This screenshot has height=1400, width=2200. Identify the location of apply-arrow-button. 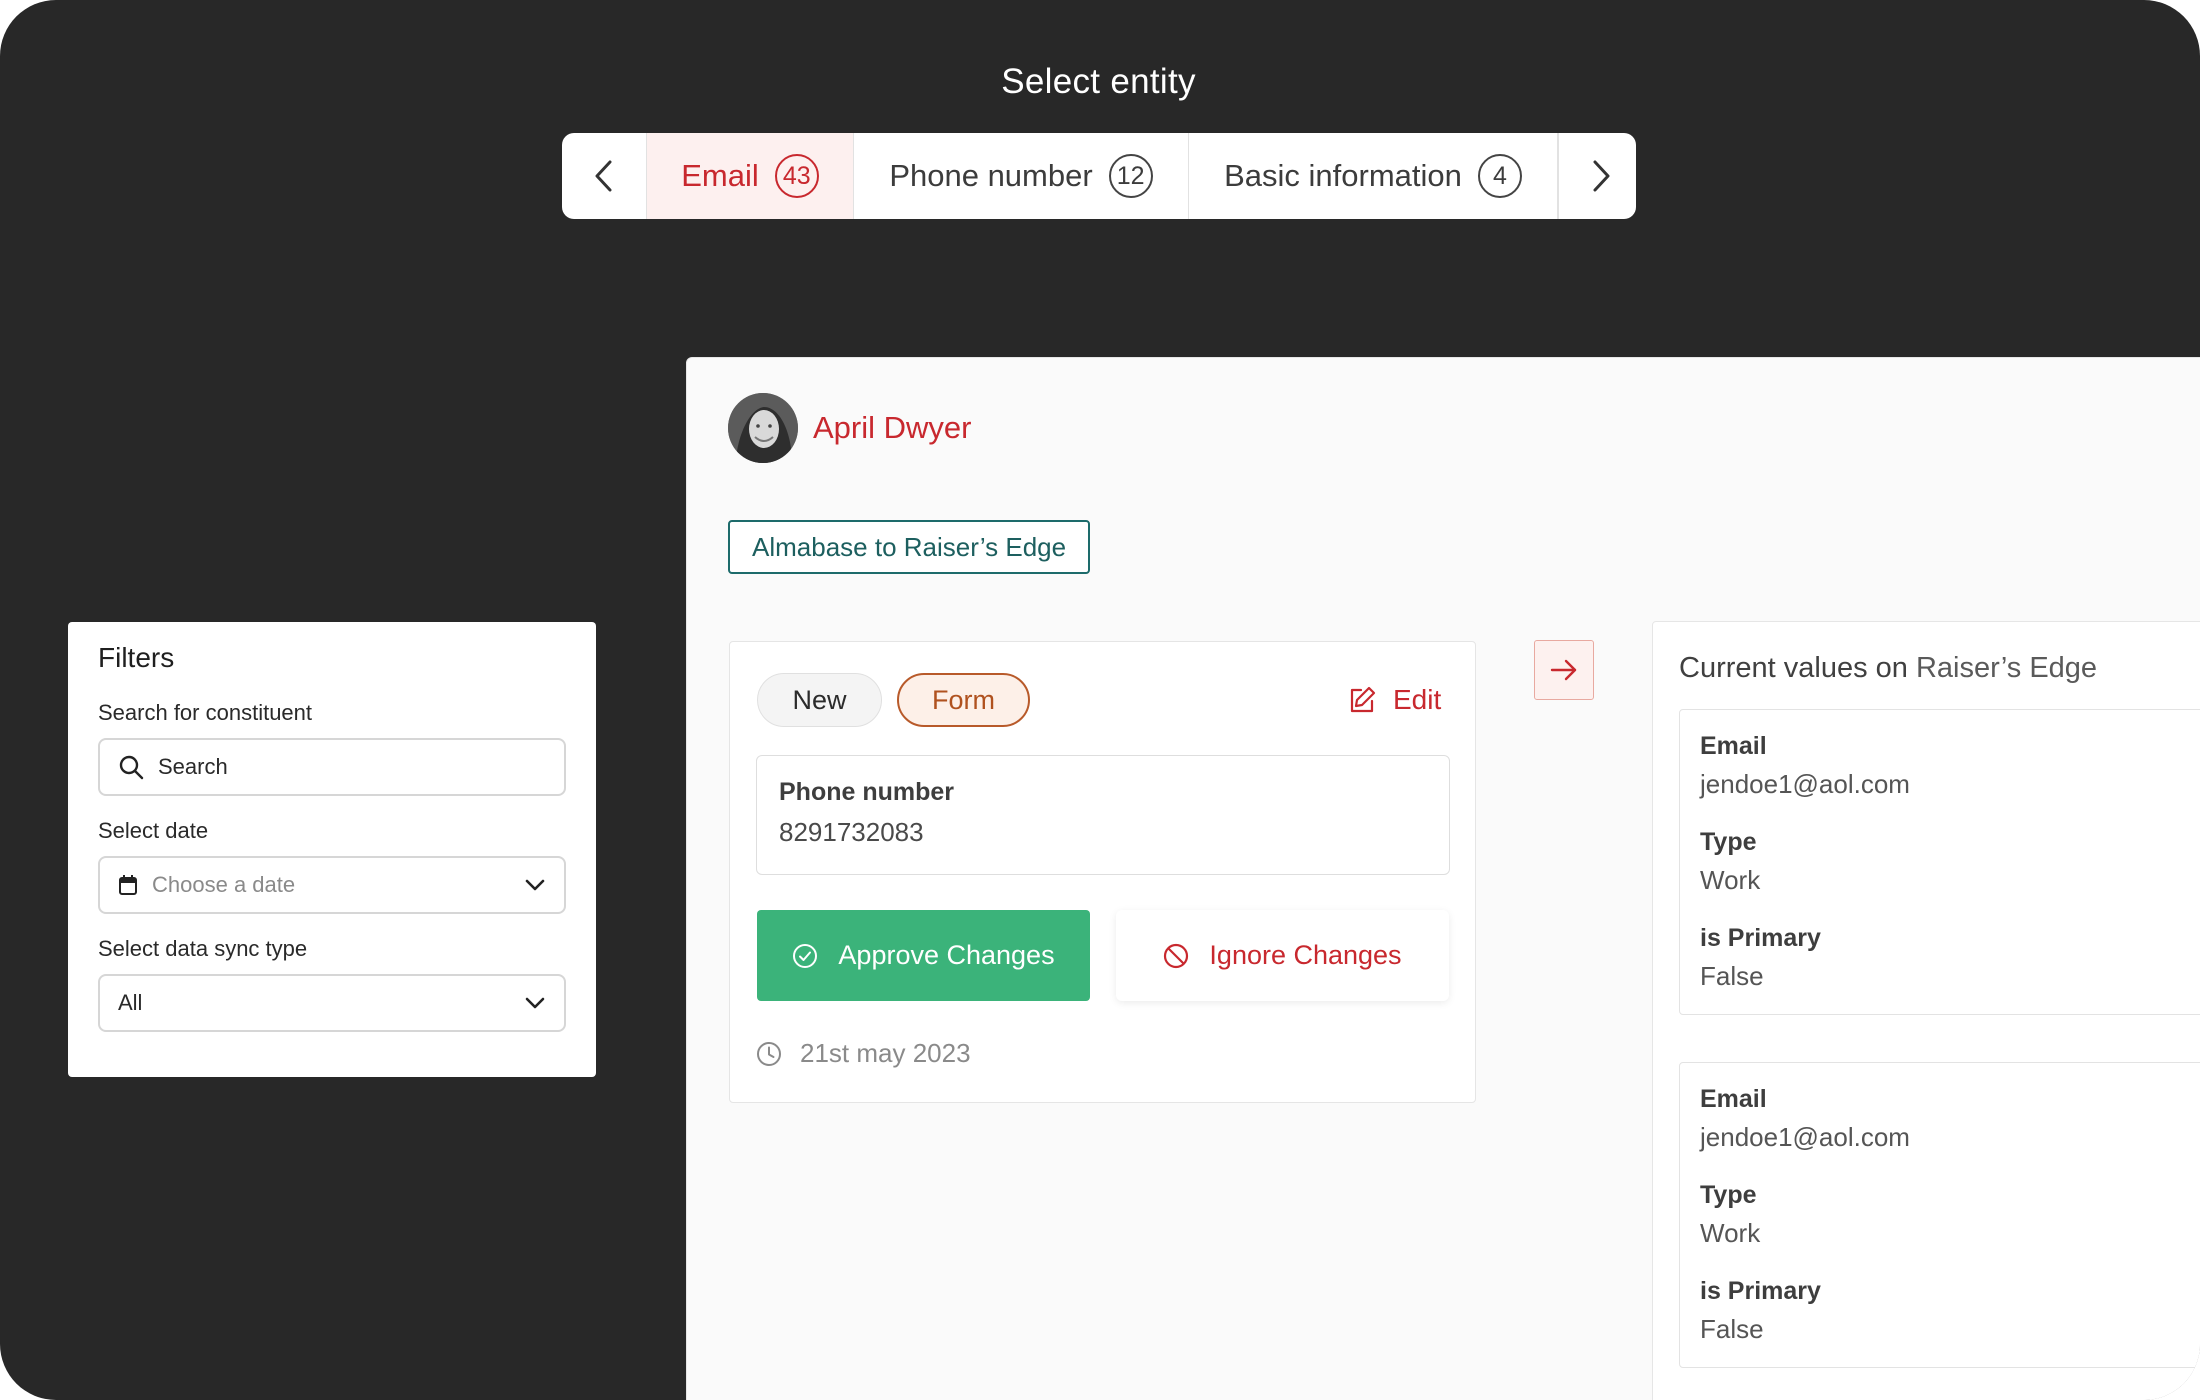
(1564, 670).